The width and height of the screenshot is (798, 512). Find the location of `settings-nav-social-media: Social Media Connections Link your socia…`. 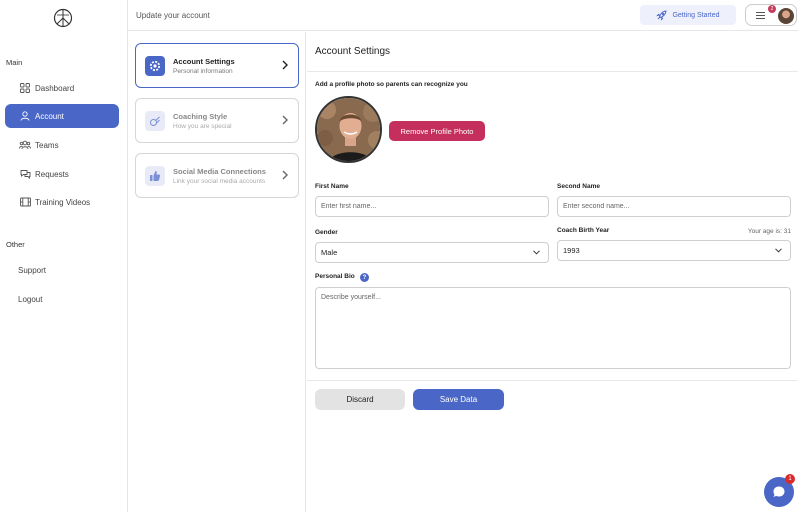

settings-nav-social-media: Social Media Connections Link your socia… is located at coordinates (217, 175).